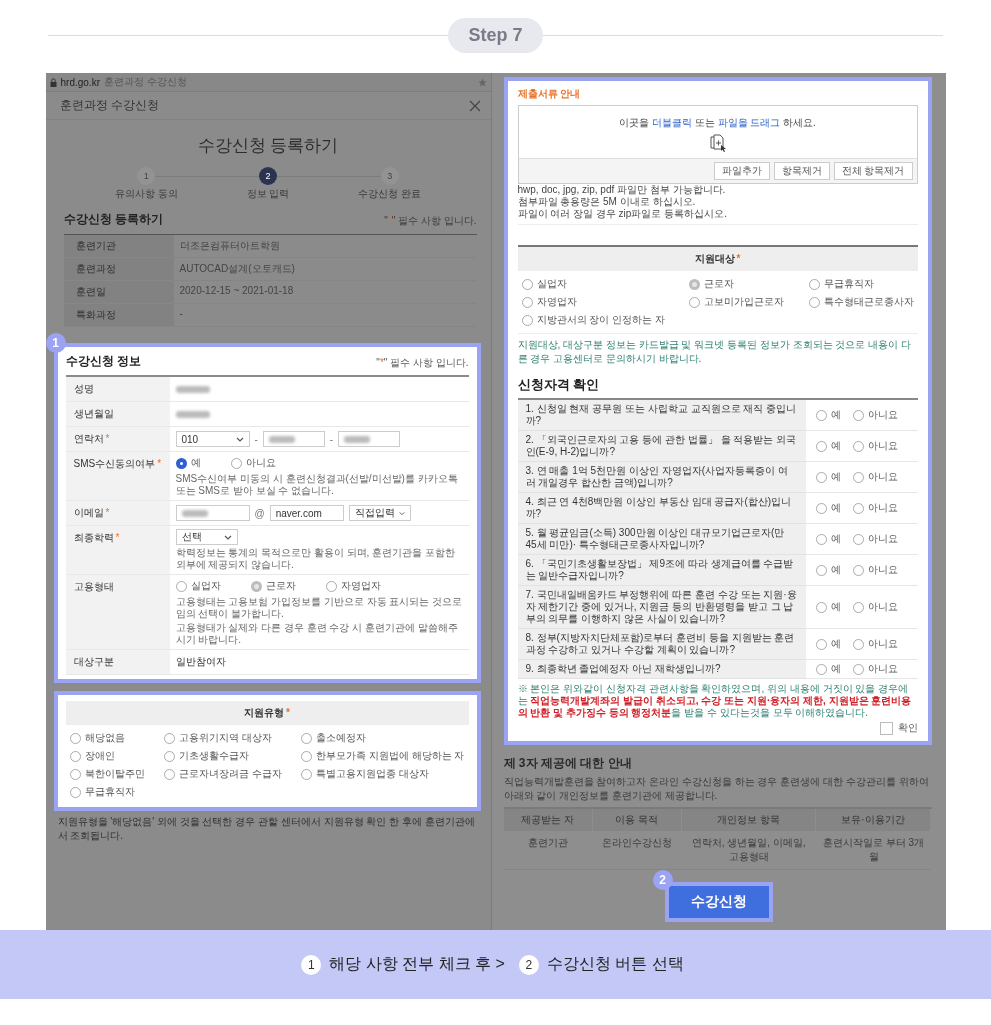  What do you see at coordinates (661, 508) in the screenshot?
I see `question-text: 4. 최근 연 4천8백만원 이상인 부동산 임대 공급자(합산)입니까?` at bounding box center [661, 508].